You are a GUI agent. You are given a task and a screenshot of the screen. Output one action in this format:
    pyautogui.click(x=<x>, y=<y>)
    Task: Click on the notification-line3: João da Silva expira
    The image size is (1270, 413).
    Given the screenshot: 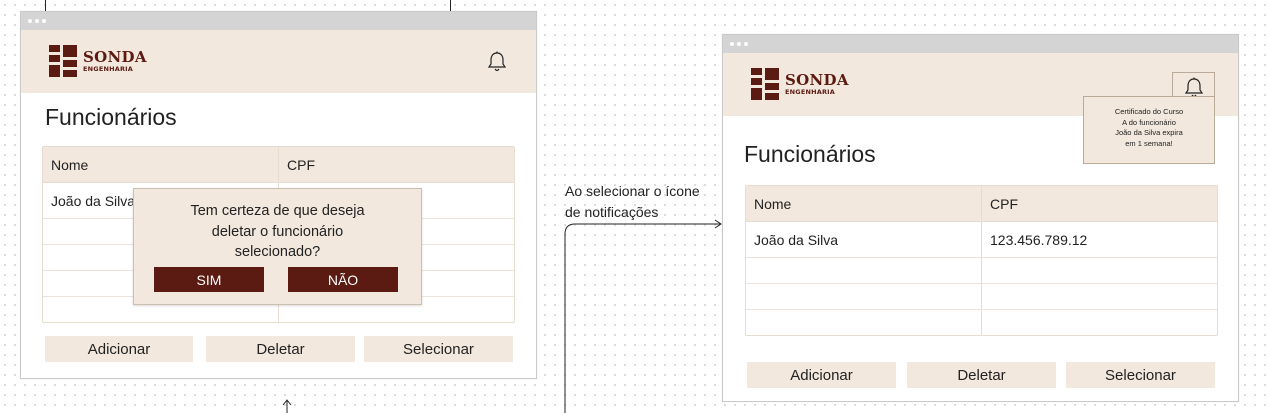 What is the action you would take?
    pyautogui.click(x=1149, y=132)
    